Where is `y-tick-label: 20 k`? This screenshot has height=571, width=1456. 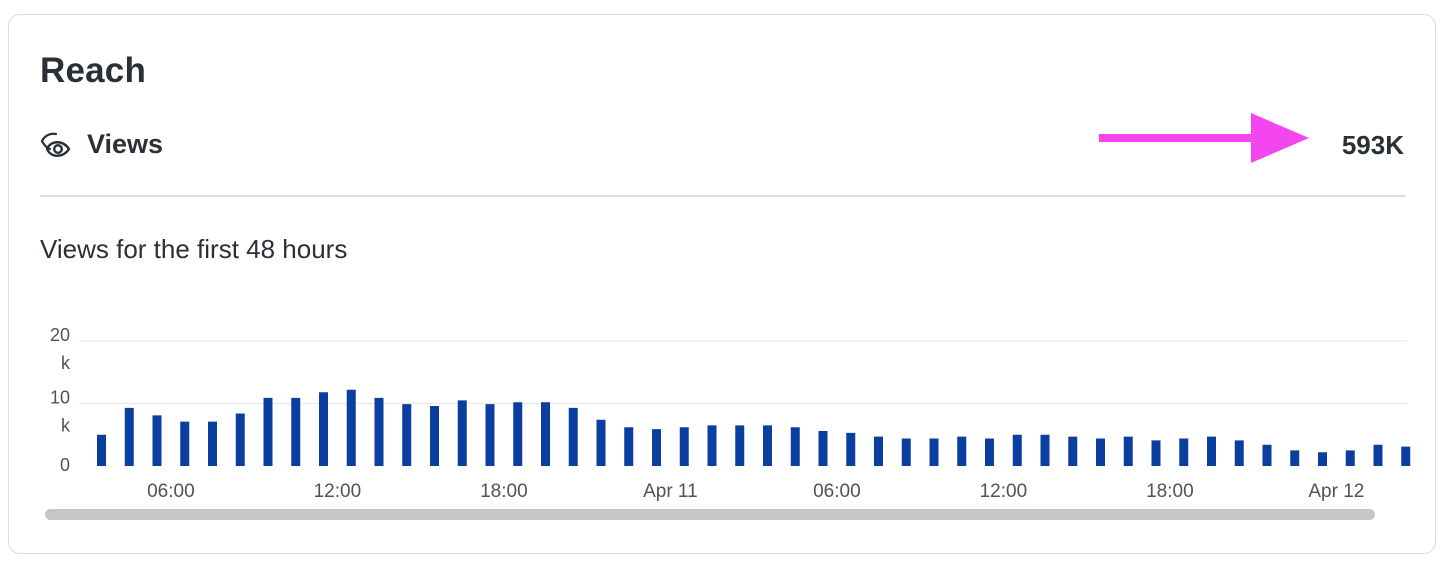 y-tick-label: 20 k is located at coordinates (60, 349).